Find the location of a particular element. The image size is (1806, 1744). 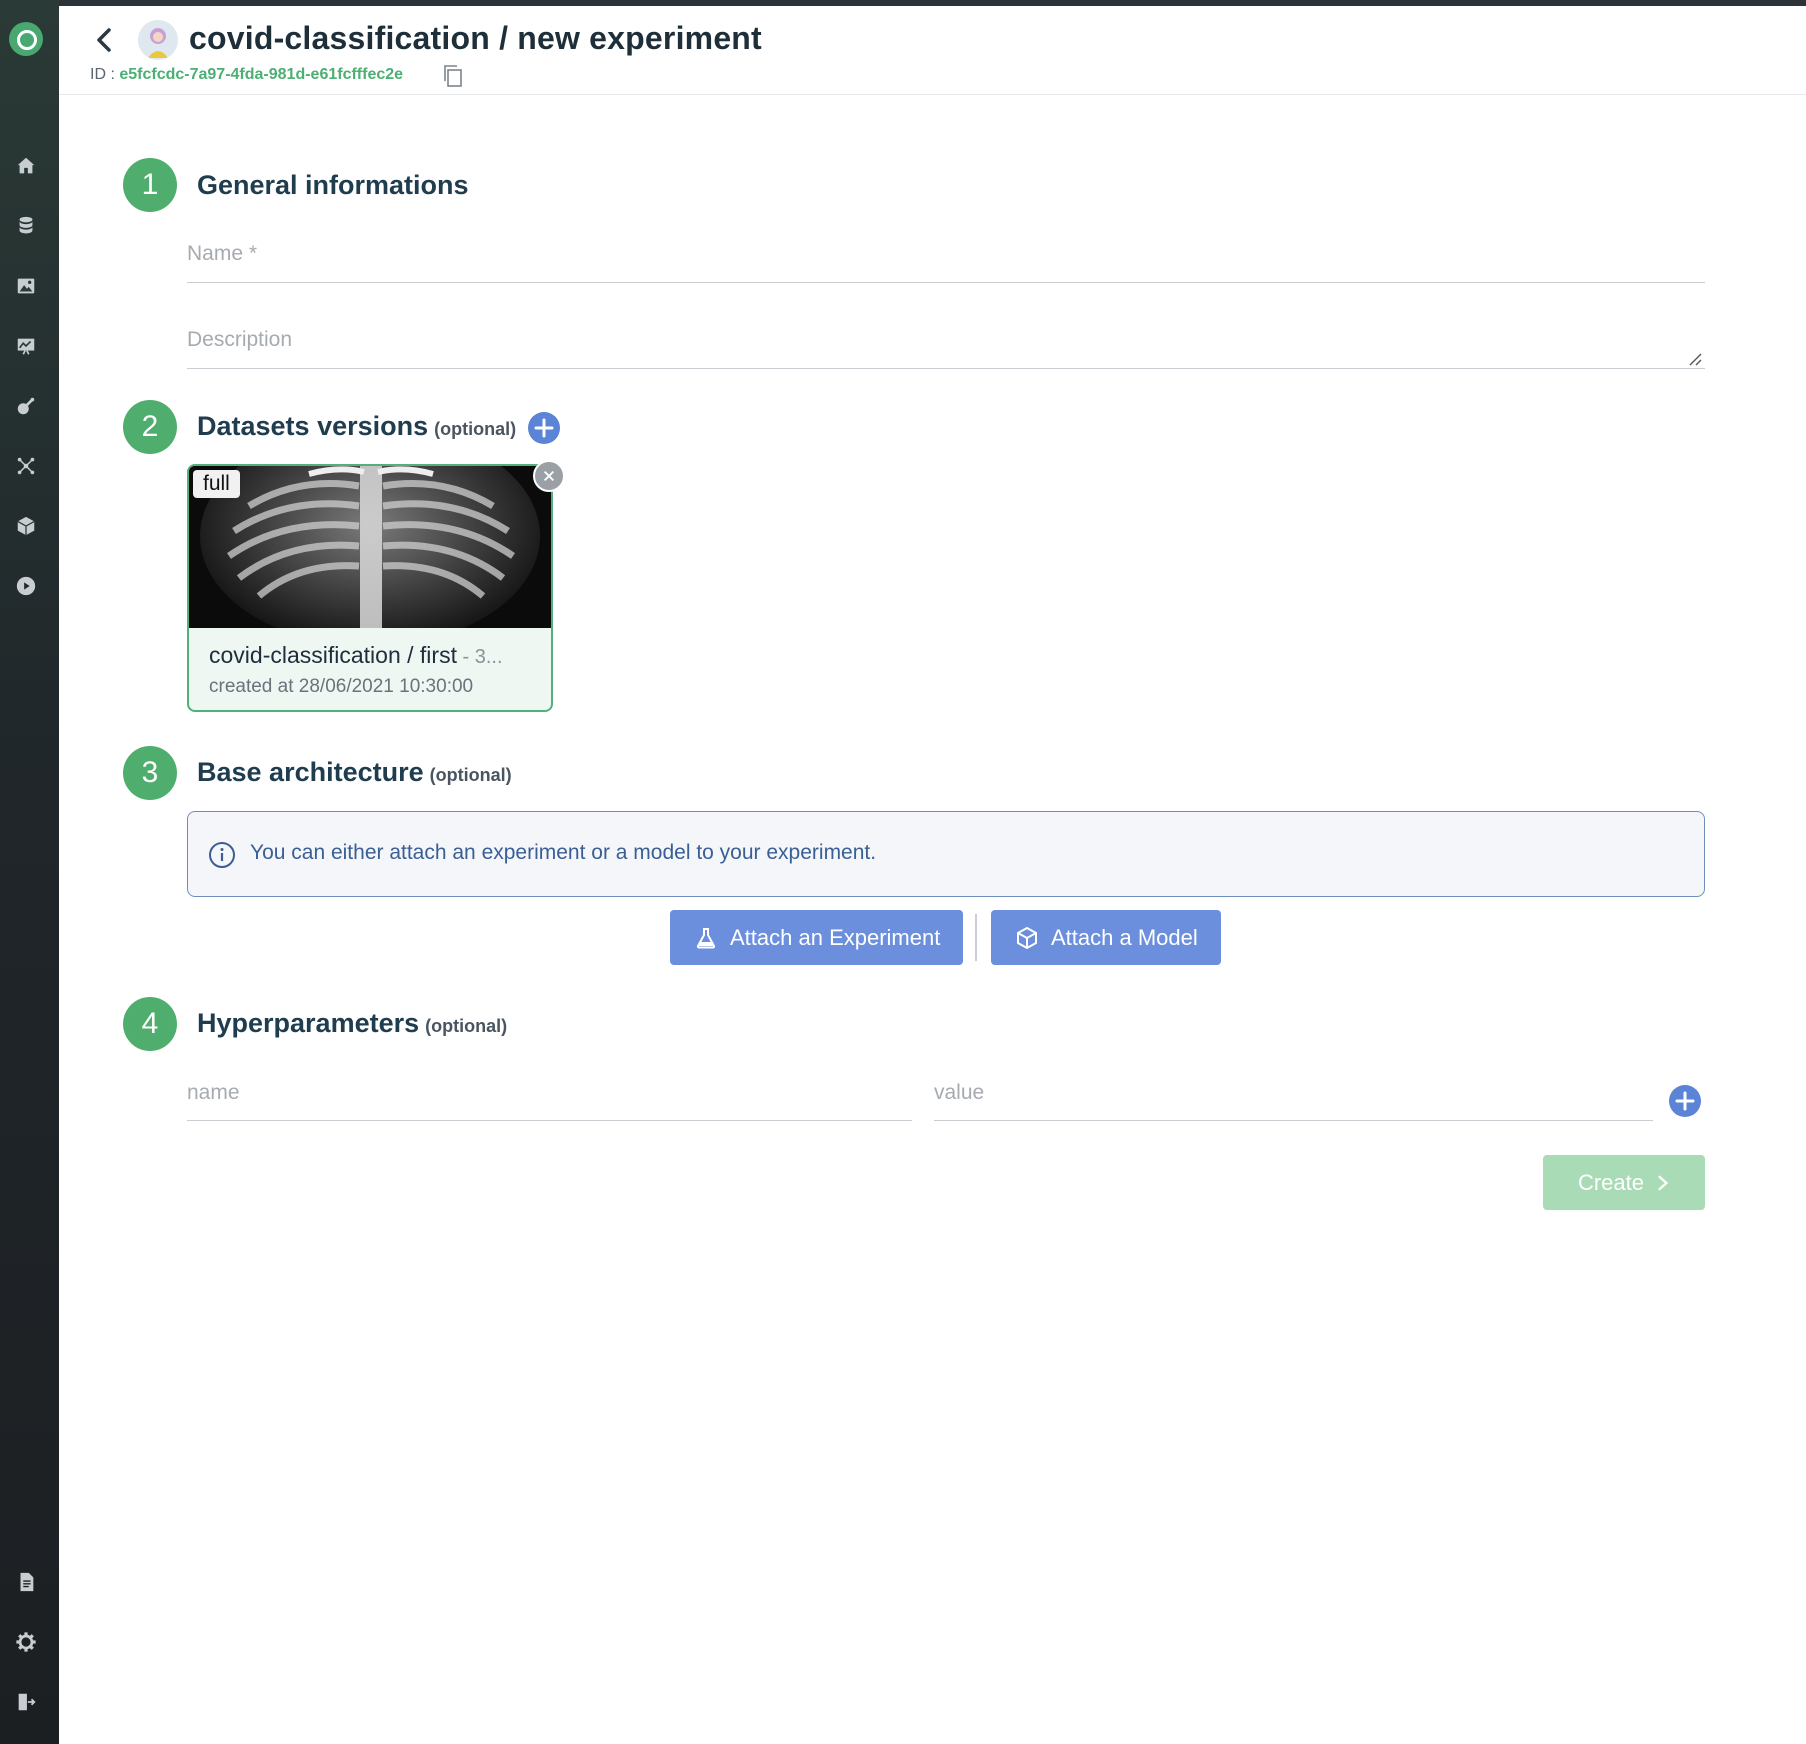

chevron-right-icon is located at coordinates (1663, 1182).